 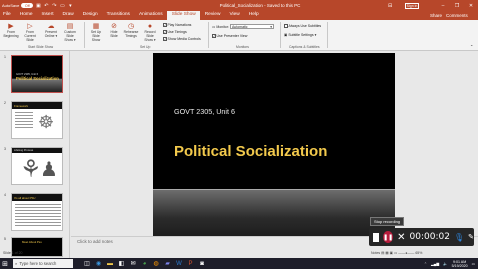 What do you see at coordinates (96, 32) in the screenshot?
I see `set-up-slide-show-button: ▦ Set Up Slide Show` at bounding box center [96, 32].